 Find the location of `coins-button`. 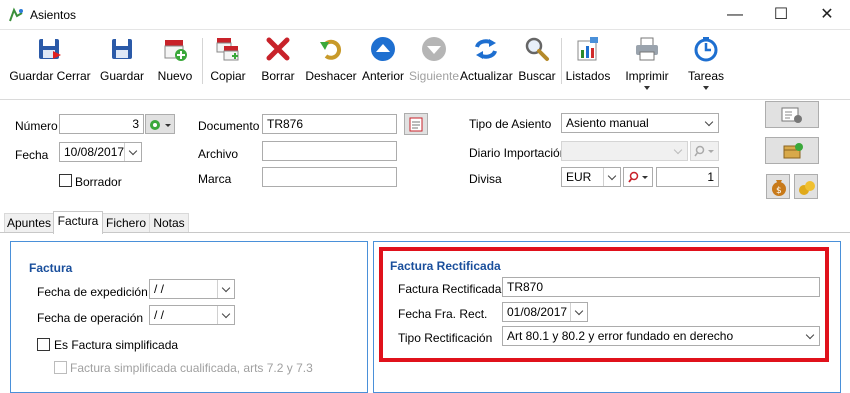

coins-button is located at coordinates (806, 186).